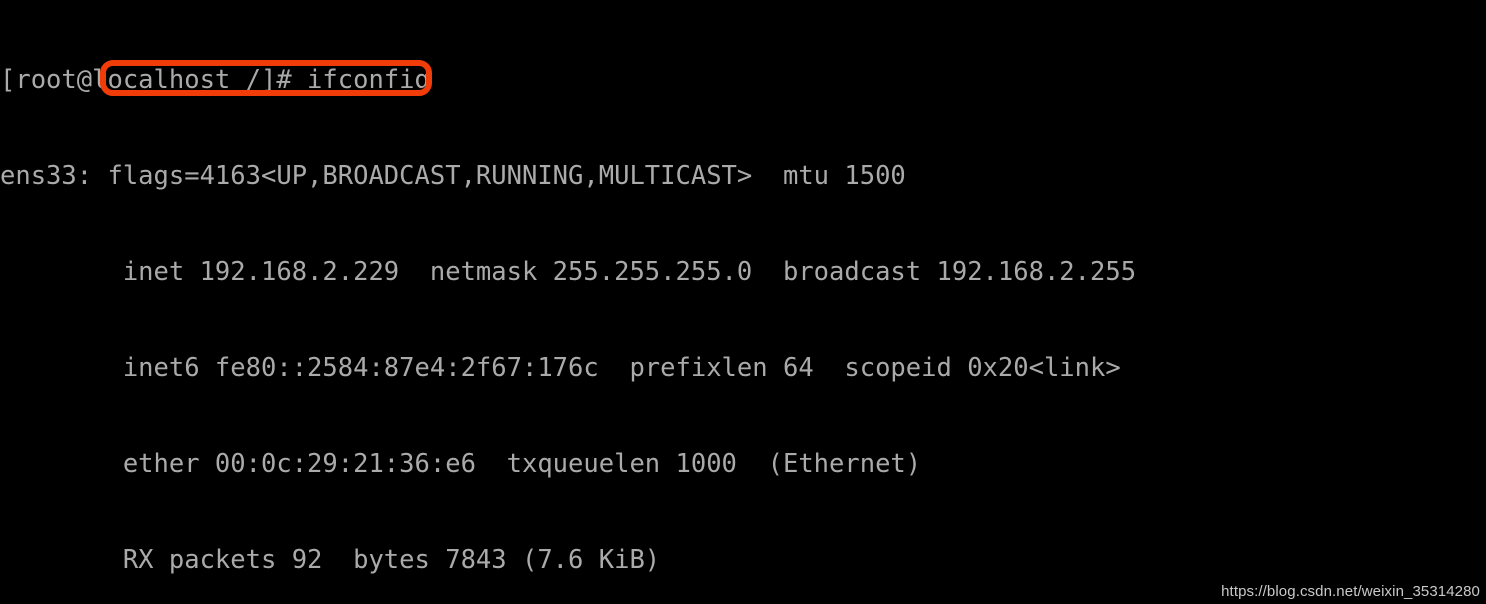 The height and width of the screenshot is (604, 1486). Describe the element at coordinates (1350, 591) in the screenshot. I see `blog-watermark: https://blog.csdn.net/weixin_35314280` at that location.